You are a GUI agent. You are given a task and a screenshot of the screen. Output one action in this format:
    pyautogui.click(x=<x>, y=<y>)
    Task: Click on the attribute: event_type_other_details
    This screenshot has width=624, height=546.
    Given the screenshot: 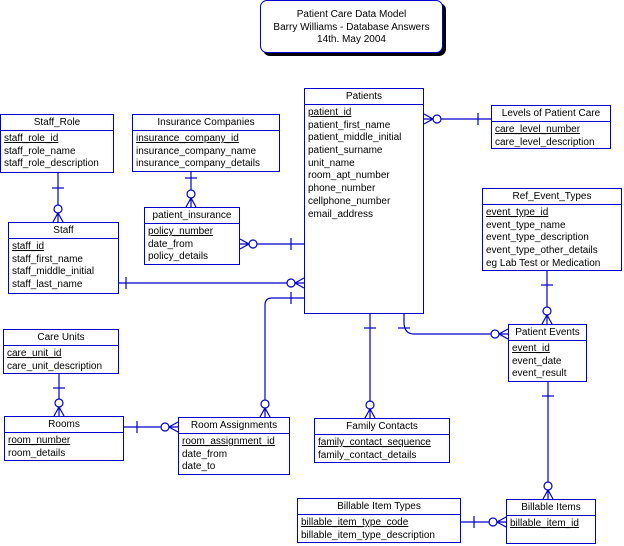 What is the action you would take?
    pyautogui.click(x=542, y=251)
    